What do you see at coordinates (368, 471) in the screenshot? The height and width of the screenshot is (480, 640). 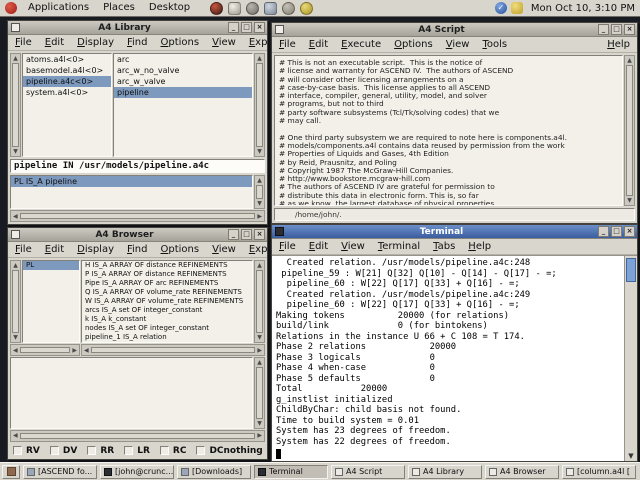 I see `task-button-a4-script: A4 Script` at bounding box center [368, 471].